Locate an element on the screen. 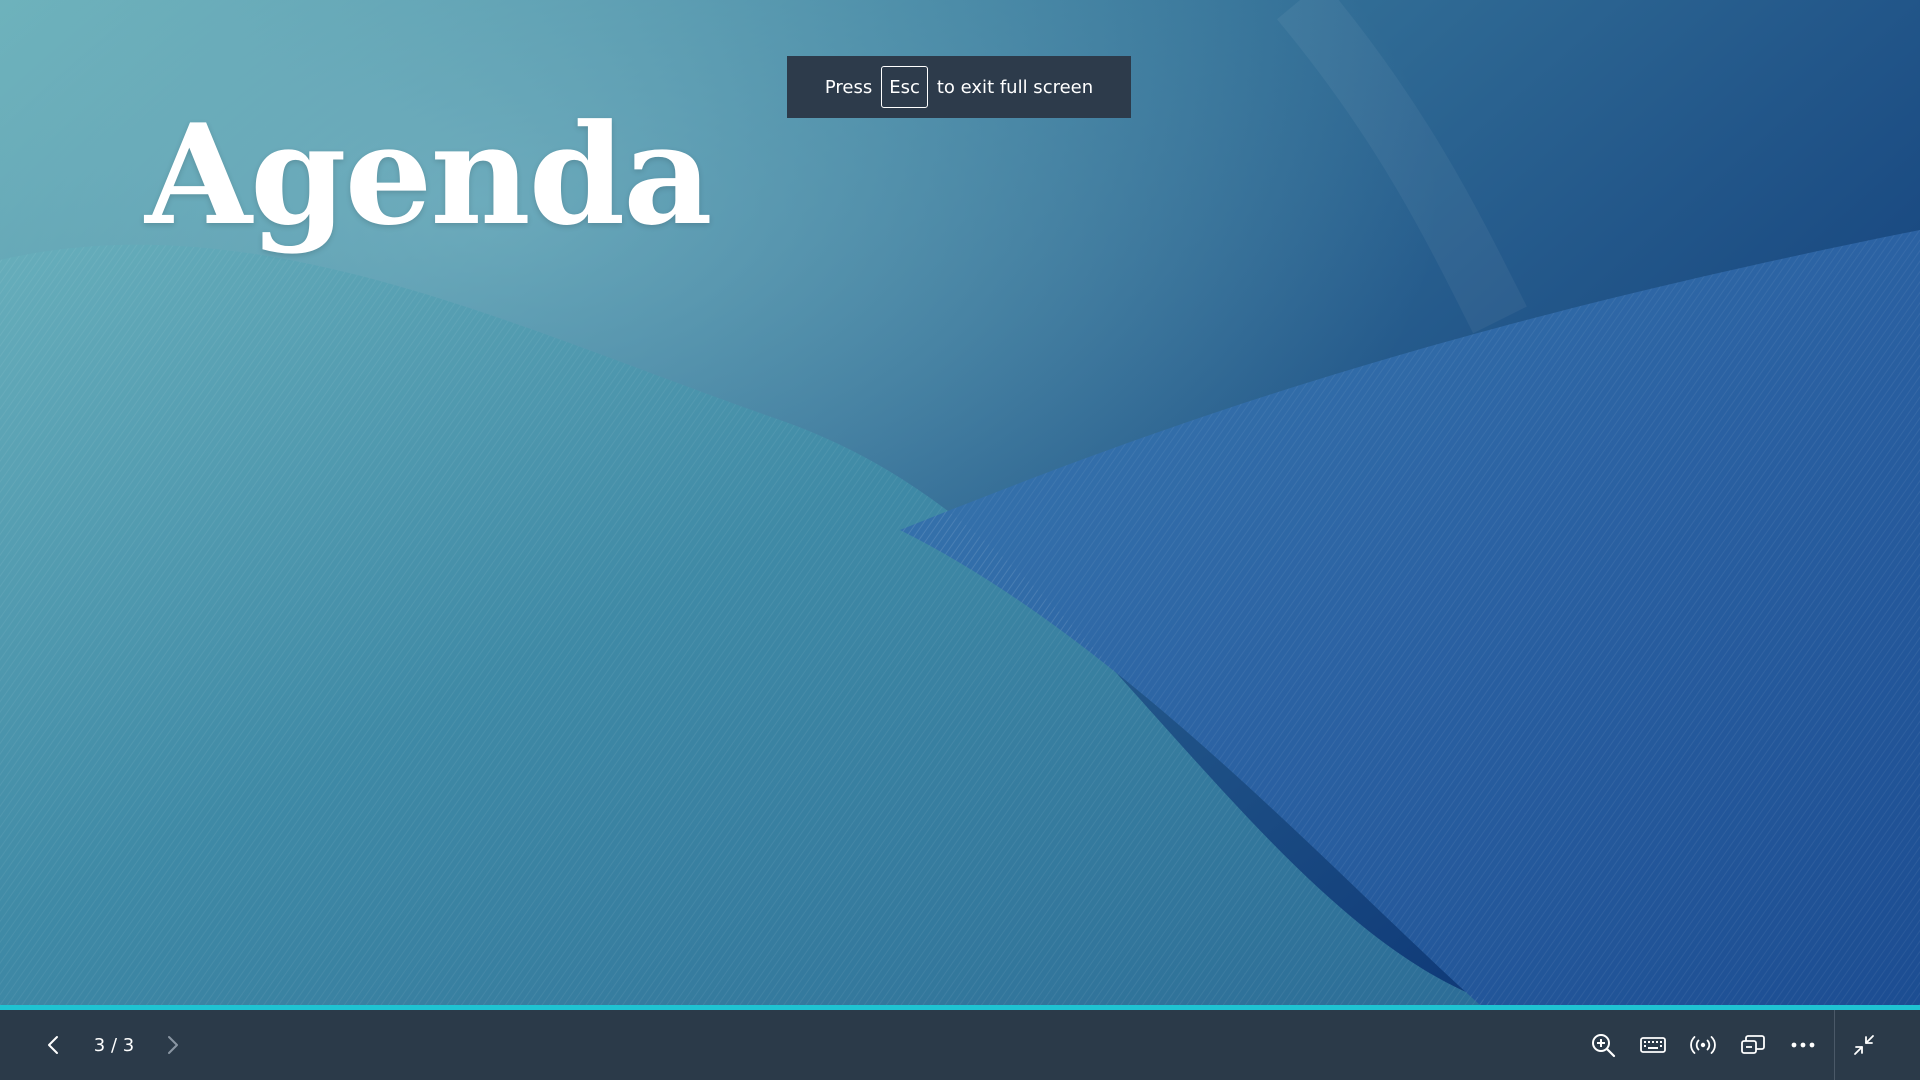 Image resolution: width=1920 pixels, height=1080 pixels. more-options-icon is located at coordinates (1803, 1045).